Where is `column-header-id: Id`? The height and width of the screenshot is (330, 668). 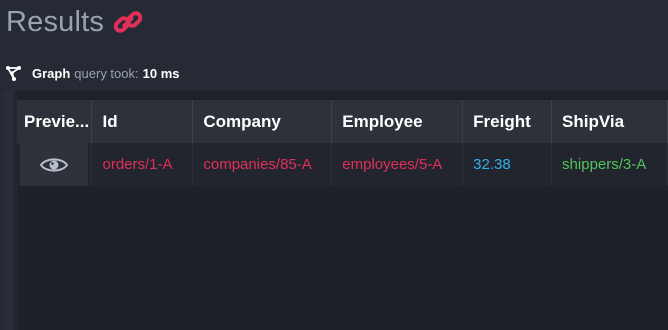
column-header-id: Id is located at coordinates (142, 121).